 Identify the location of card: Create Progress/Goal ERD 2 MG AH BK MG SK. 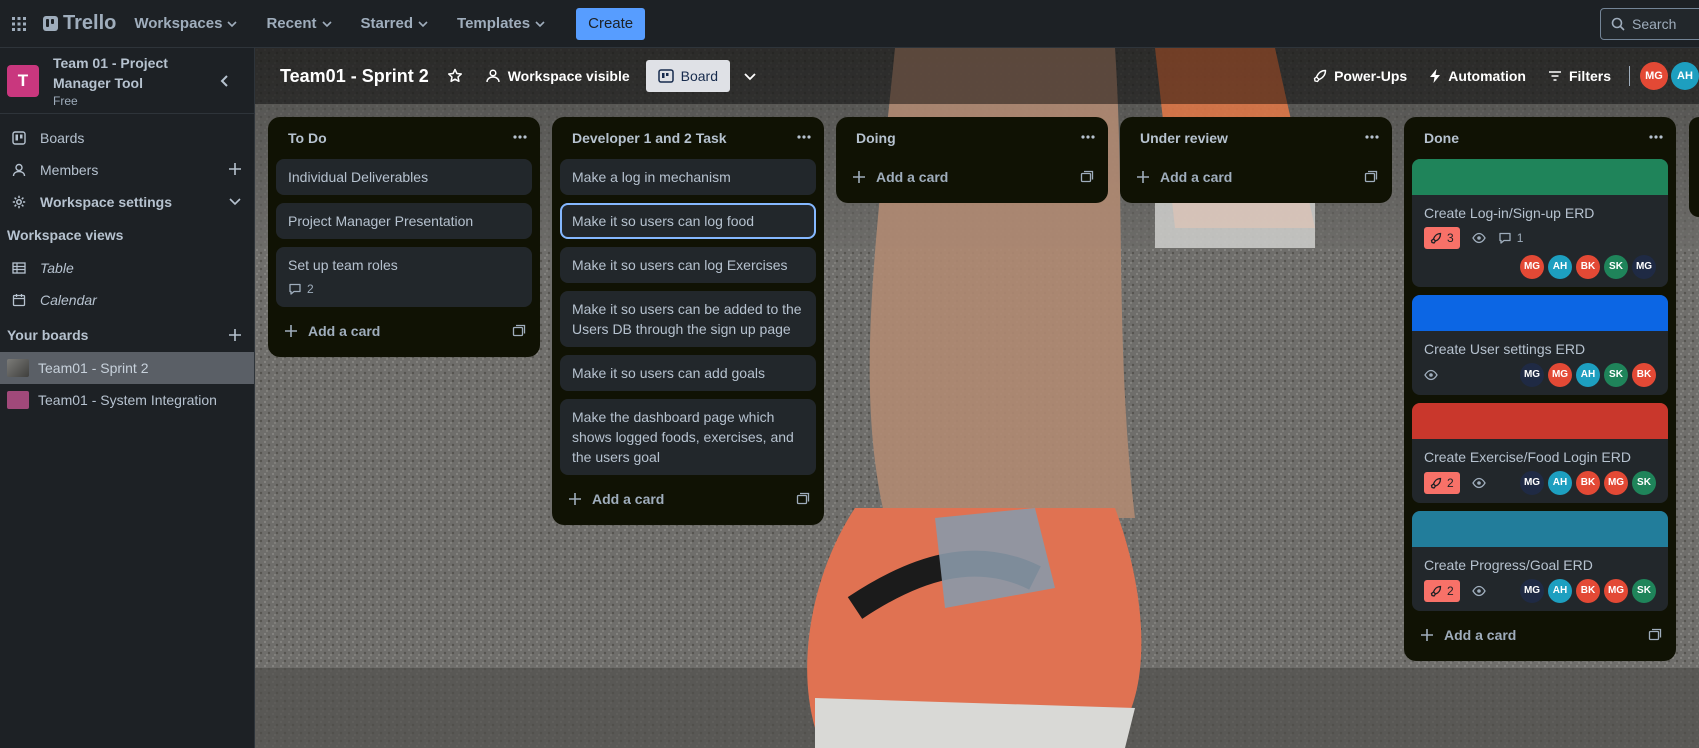
(1540, 561).